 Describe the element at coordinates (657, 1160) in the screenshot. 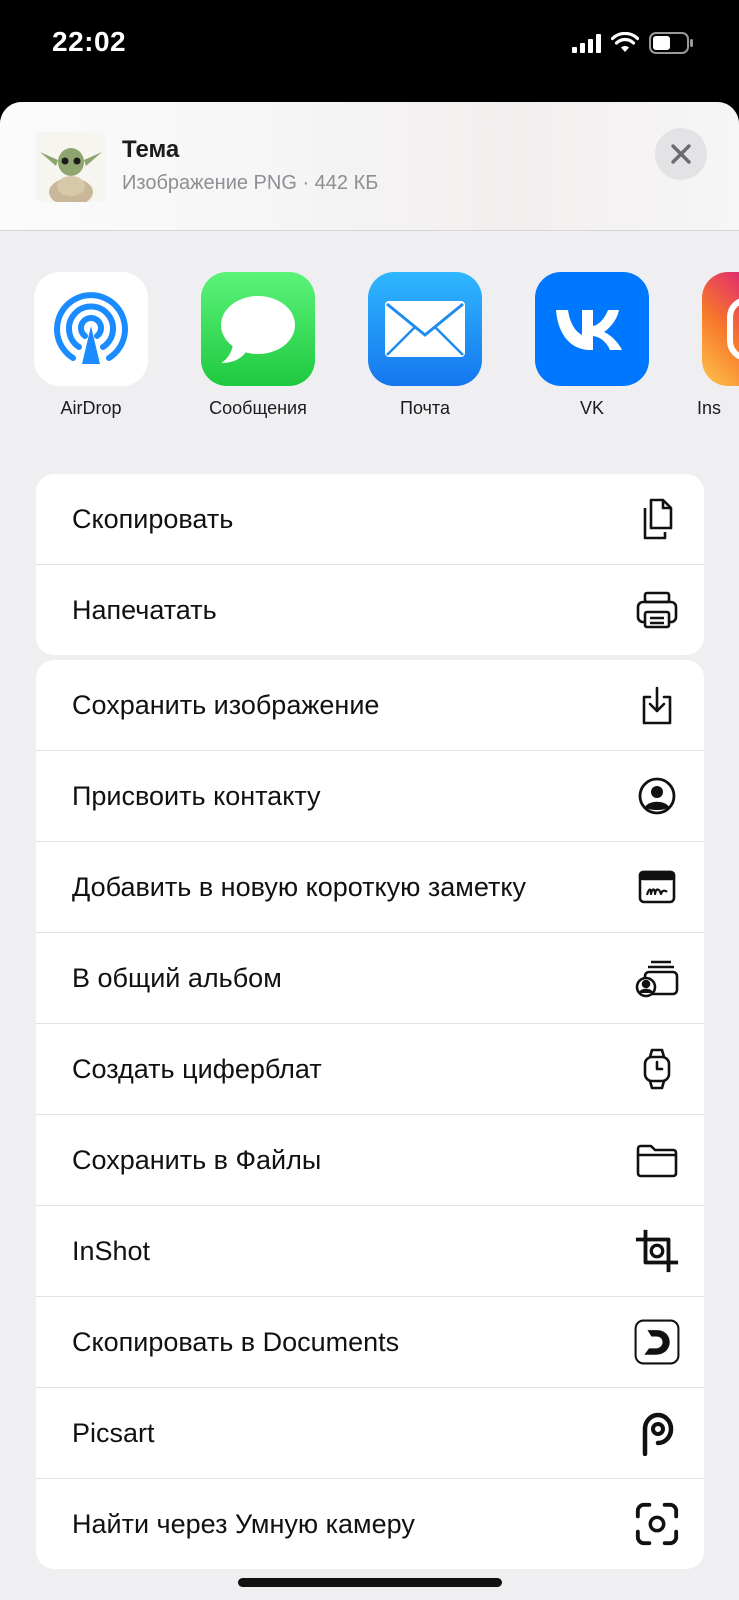

I see `folder-icon` at that location.